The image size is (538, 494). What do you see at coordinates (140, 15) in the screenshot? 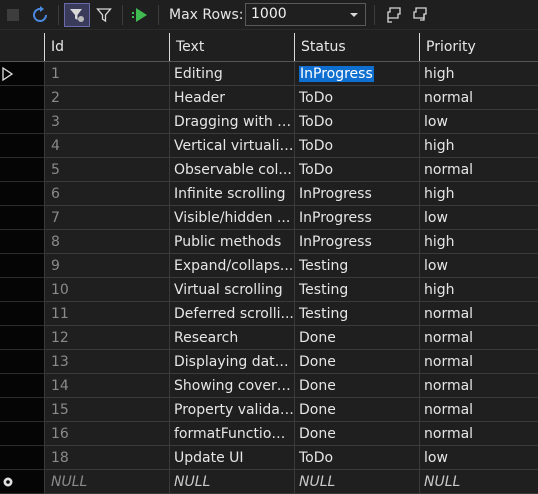
I see `execute-icon` at bounding box center [140, 15].